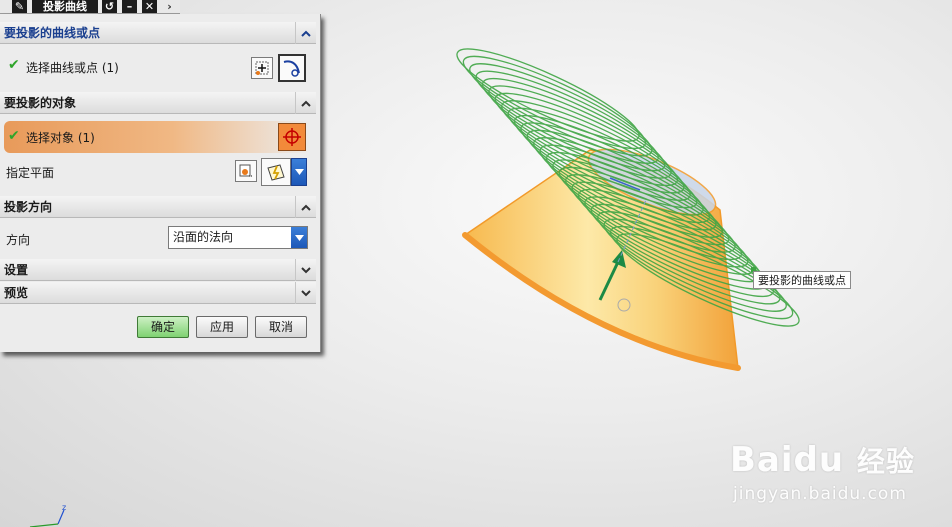 The height and width of the screenshot is (527, 952). I want to click on tooltip: 要投影的曲线或点, so click(802, 280).